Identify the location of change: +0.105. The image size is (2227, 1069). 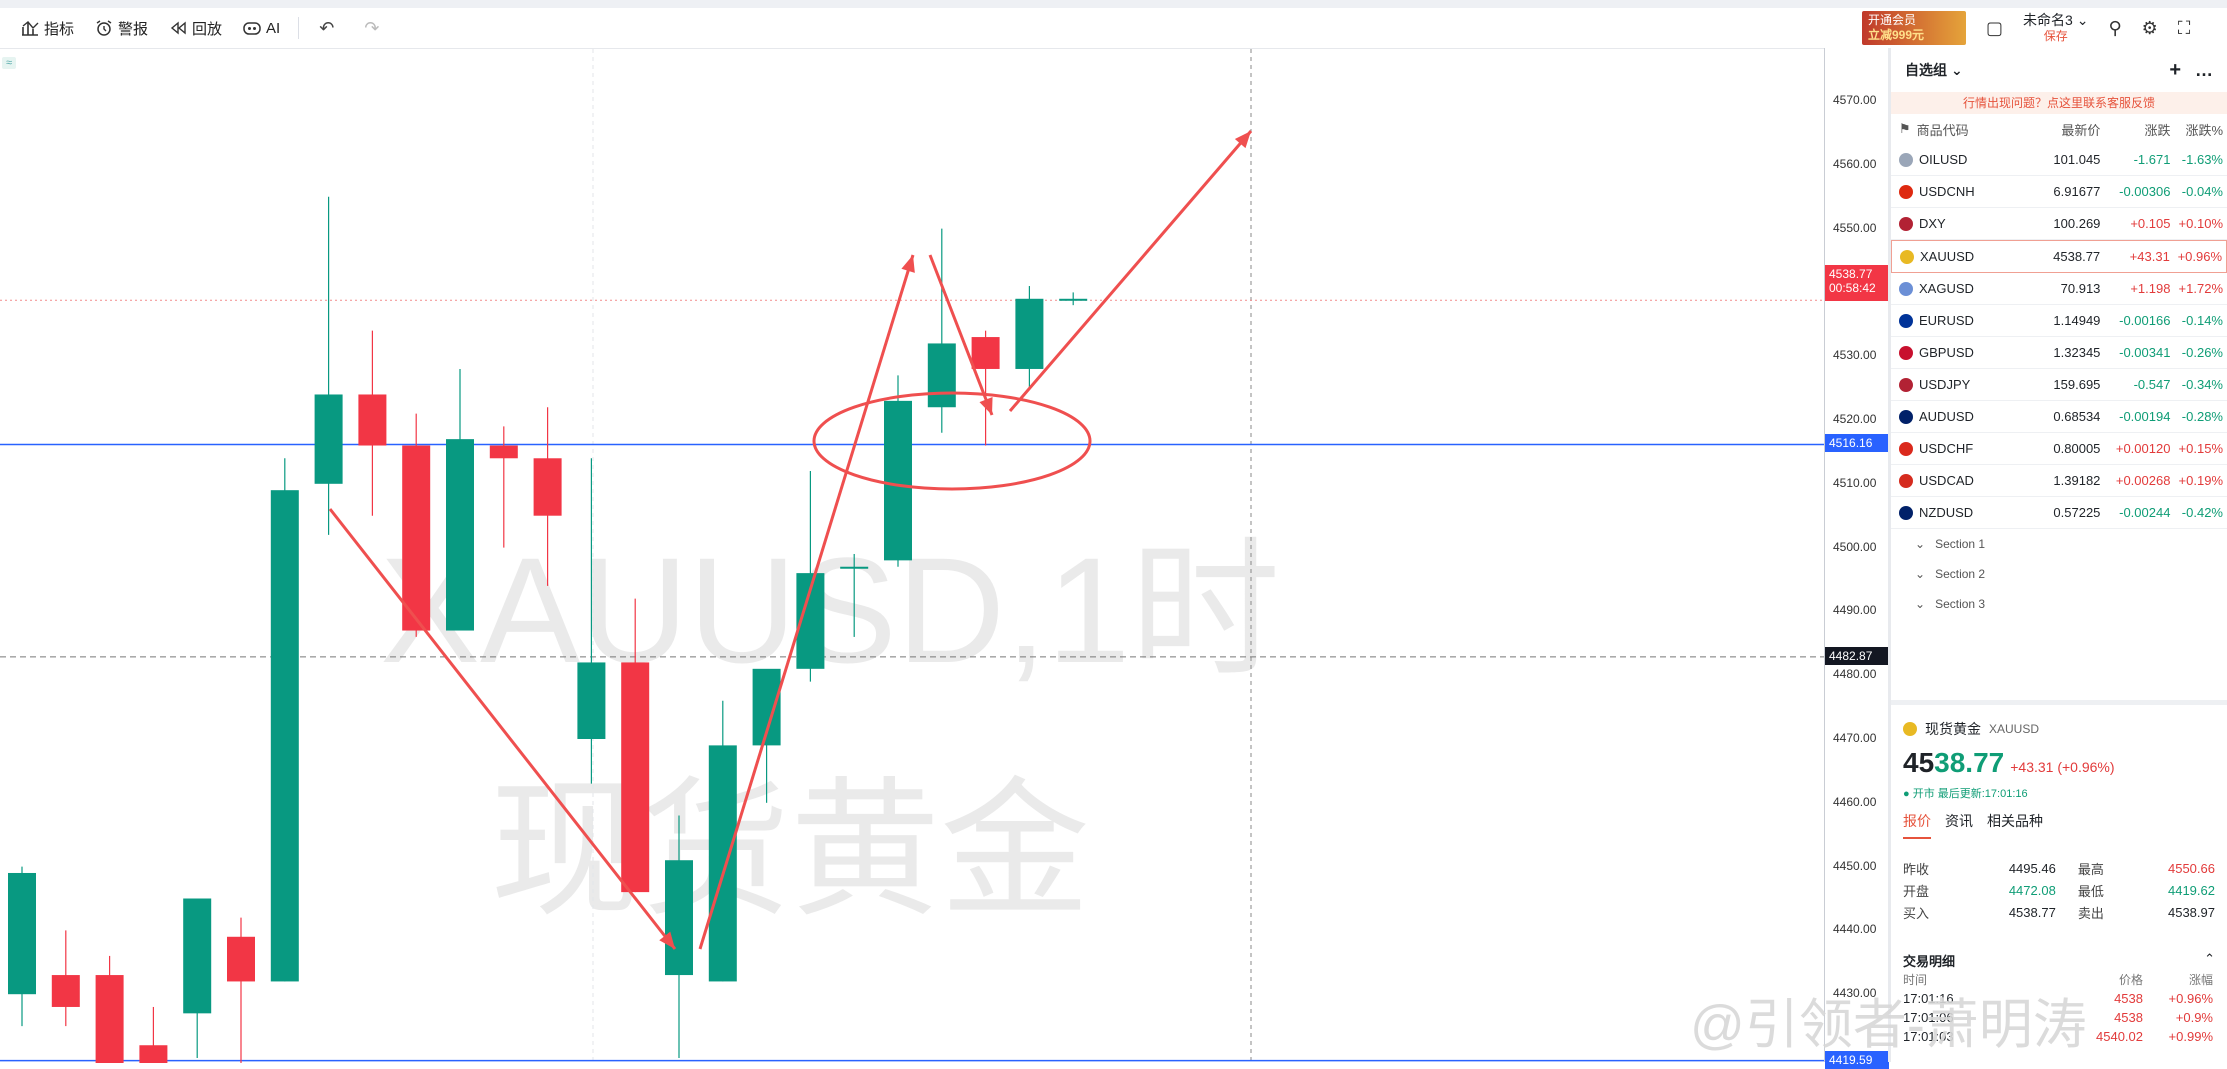
(2150, 223).